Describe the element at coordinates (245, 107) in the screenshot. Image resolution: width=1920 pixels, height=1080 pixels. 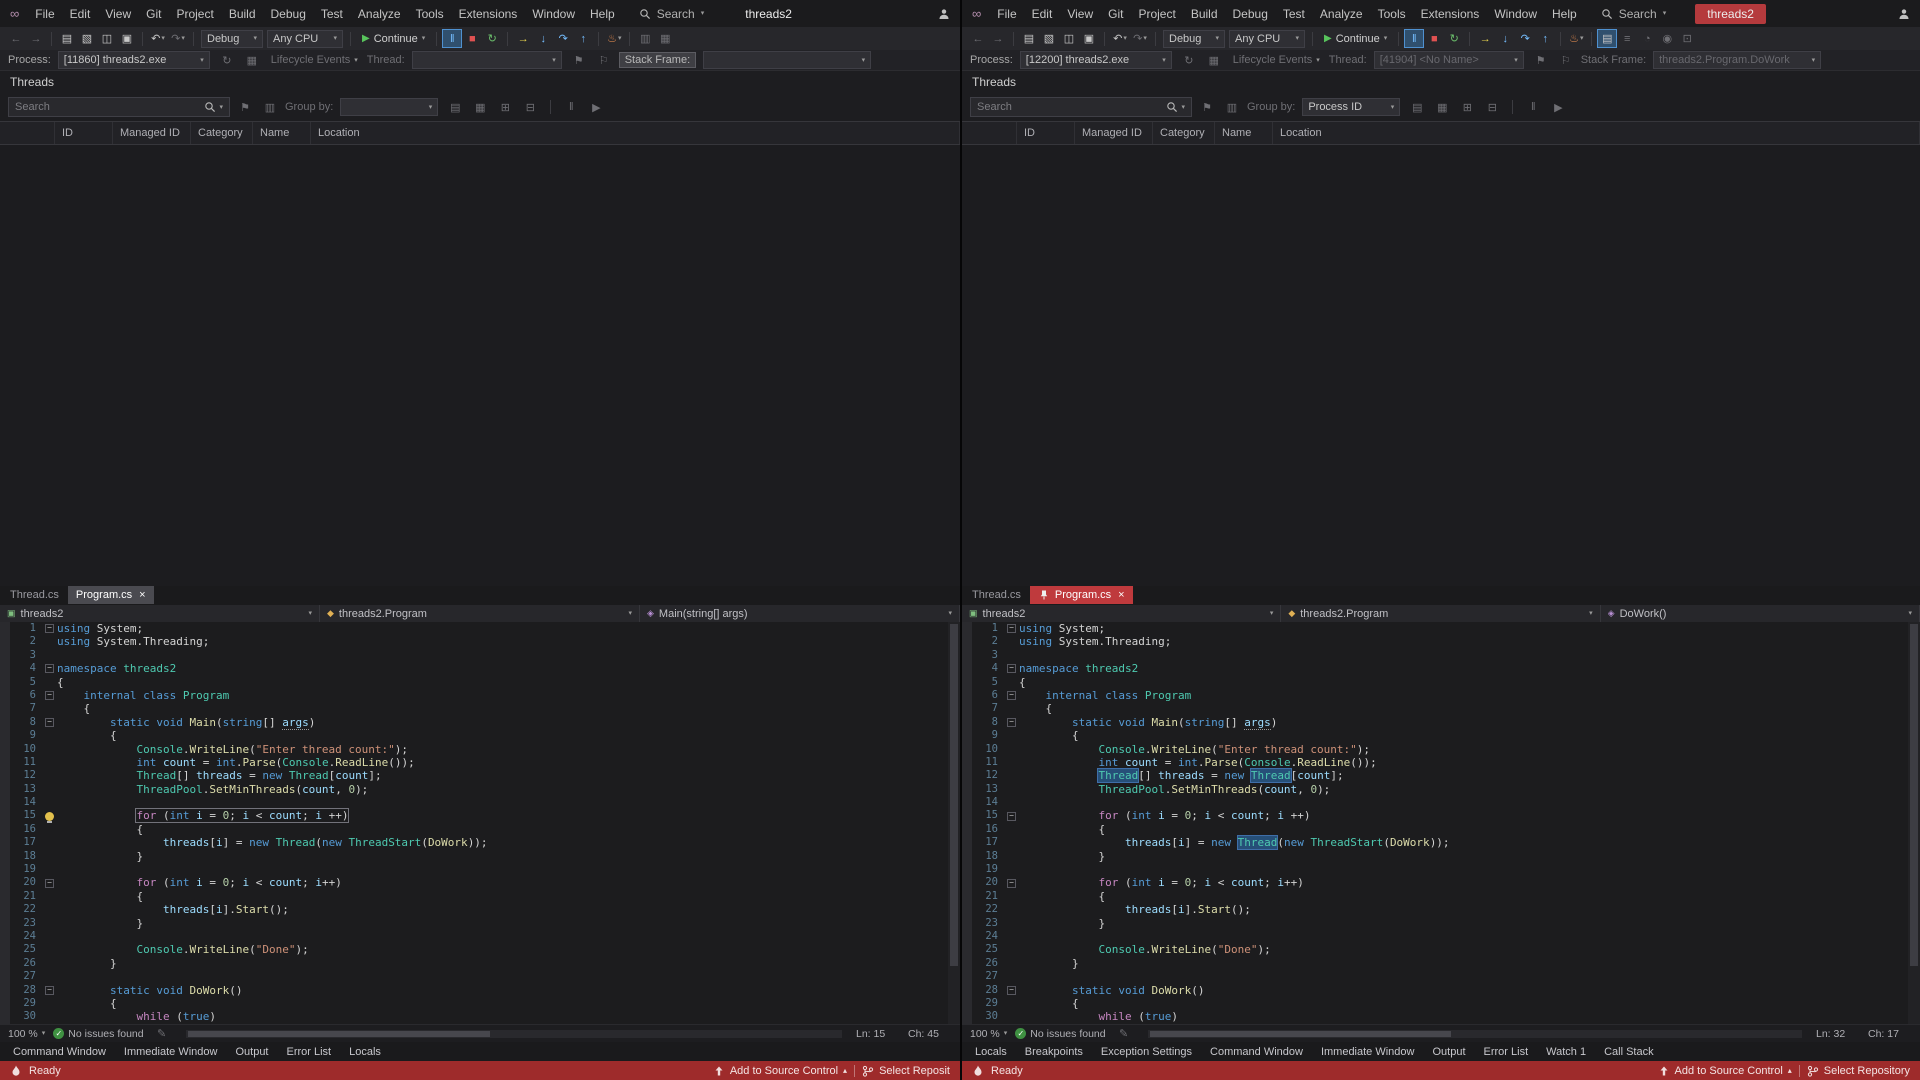
I see `flagged-threads-icon: ⚑` at that location.